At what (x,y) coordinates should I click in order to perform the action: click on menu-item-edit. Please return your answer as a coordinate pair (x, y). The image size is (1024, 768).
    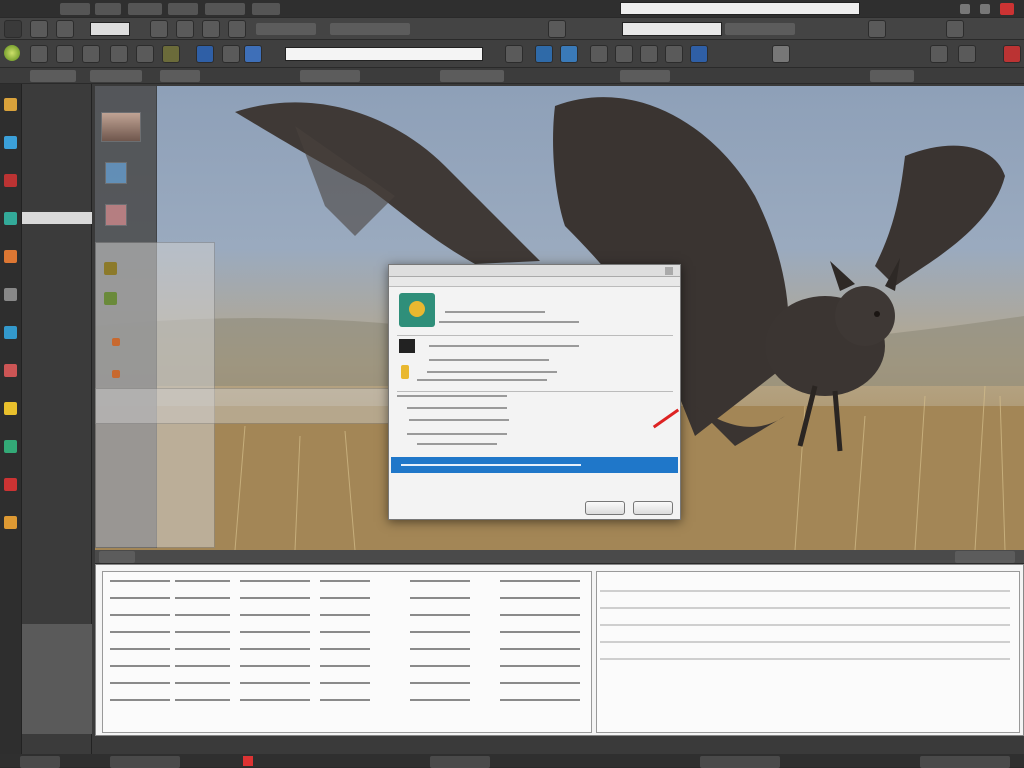
    Looking at the image, I should click on (108, 9).